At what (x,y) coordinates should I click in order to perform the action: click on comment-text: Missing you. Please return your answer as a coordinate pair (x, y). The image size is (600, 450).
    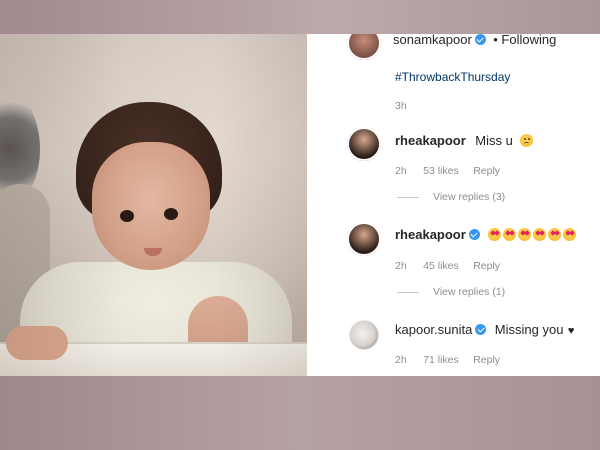
    Looking at the image, I should click on (529, 329).